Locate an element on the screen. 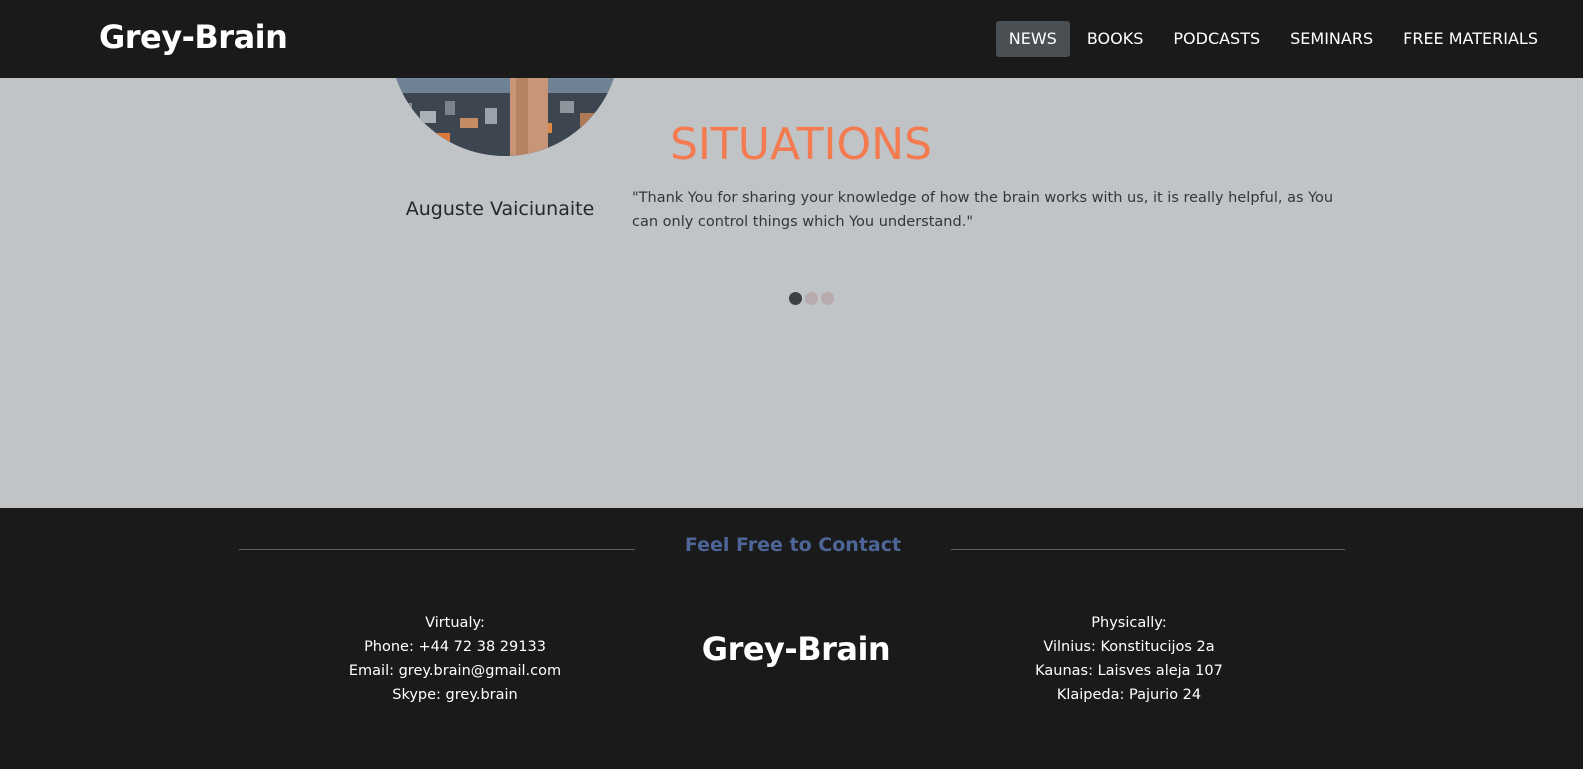 This screenshot has width=1583, height=769. address-klaipeda: Klaipeda: Pajurio 24 is located at coordinates (1129, 695).